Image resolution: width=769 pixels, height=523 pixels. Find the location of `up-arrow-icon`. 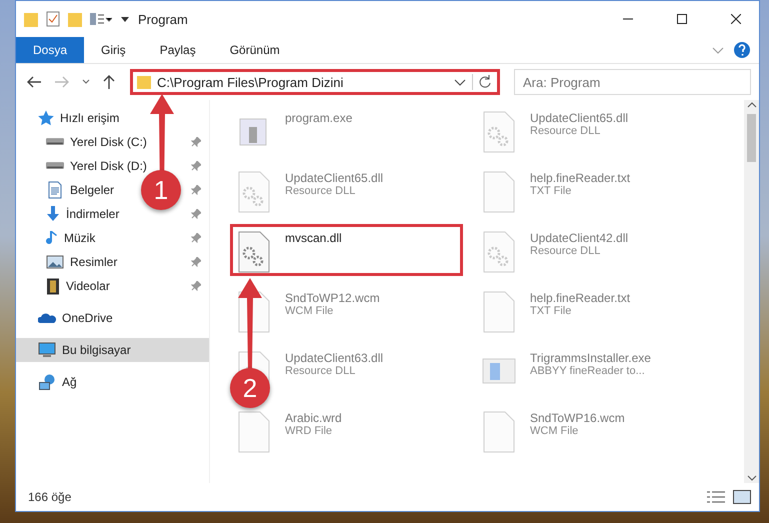

up-arrow-icon is located at coordinates (109, 82).